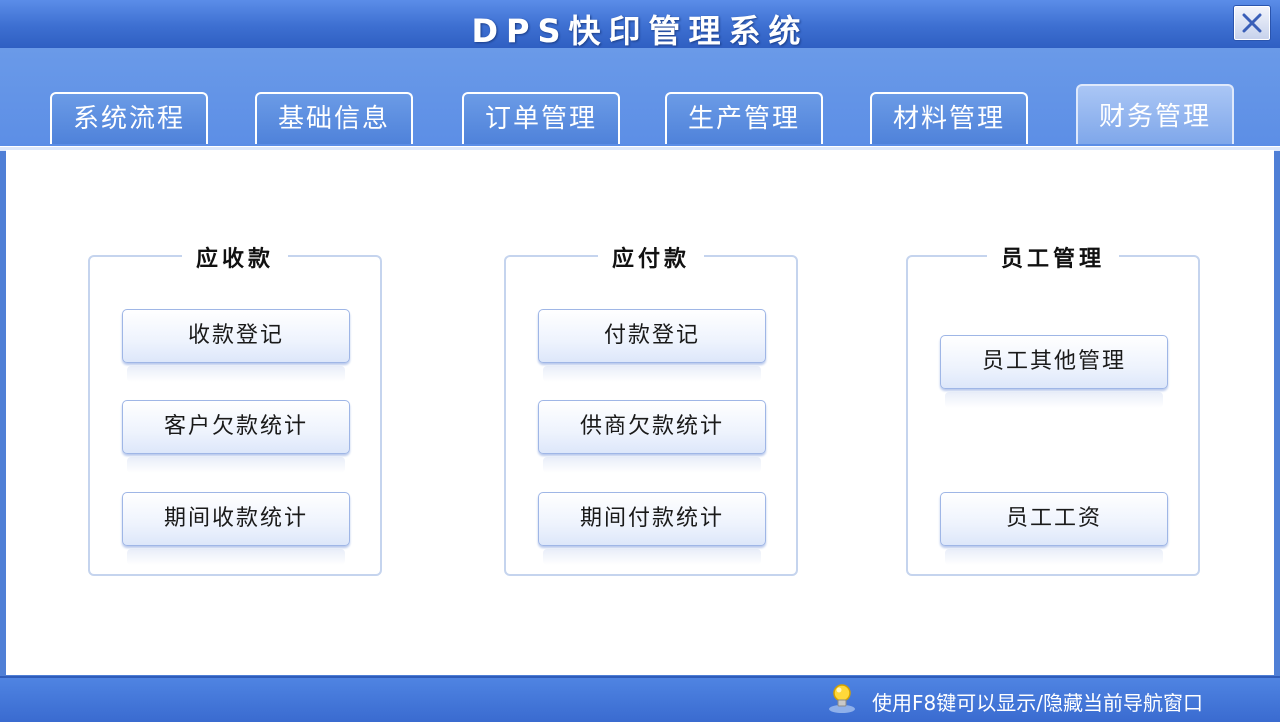 This screenshot has height=722, width=1280. What do you see at coordinates (1155, 114) in the screenshot?
I see `tab-finance-management: 财务管理` at bounding box center [1155, 114].